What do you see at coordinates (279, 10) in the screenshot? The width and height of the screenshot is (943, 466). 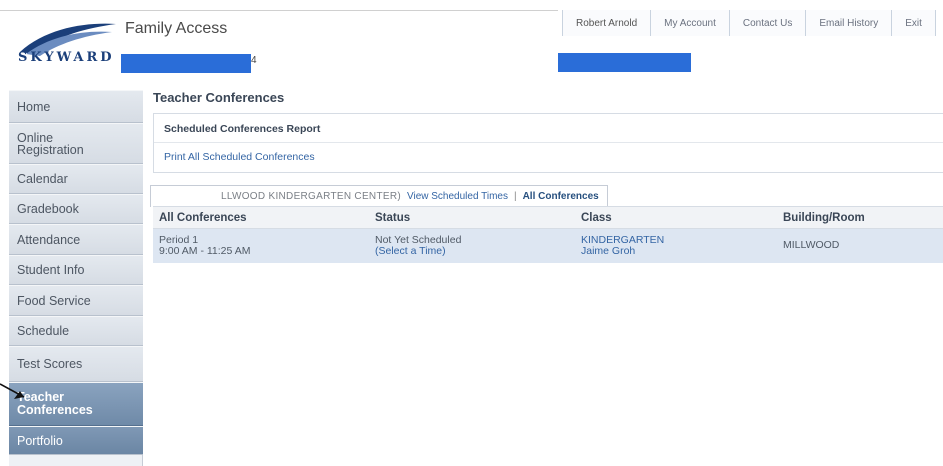 I see `header-divider` at bounding box center [279, 10].